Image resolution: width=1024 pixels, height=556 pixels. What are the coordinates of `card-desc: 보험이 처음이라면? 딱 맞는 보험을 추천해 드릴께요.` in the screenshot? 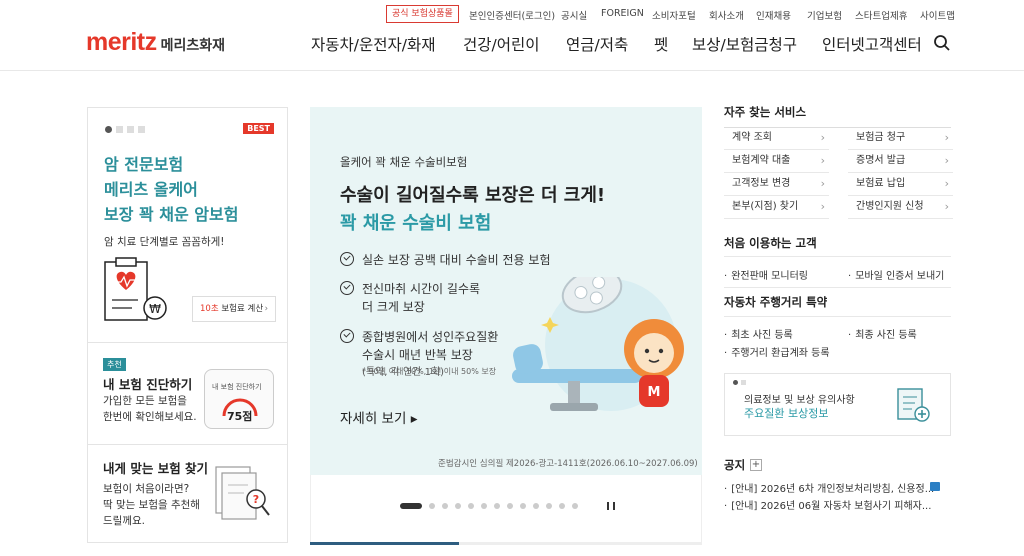 It's located at (151, 505).